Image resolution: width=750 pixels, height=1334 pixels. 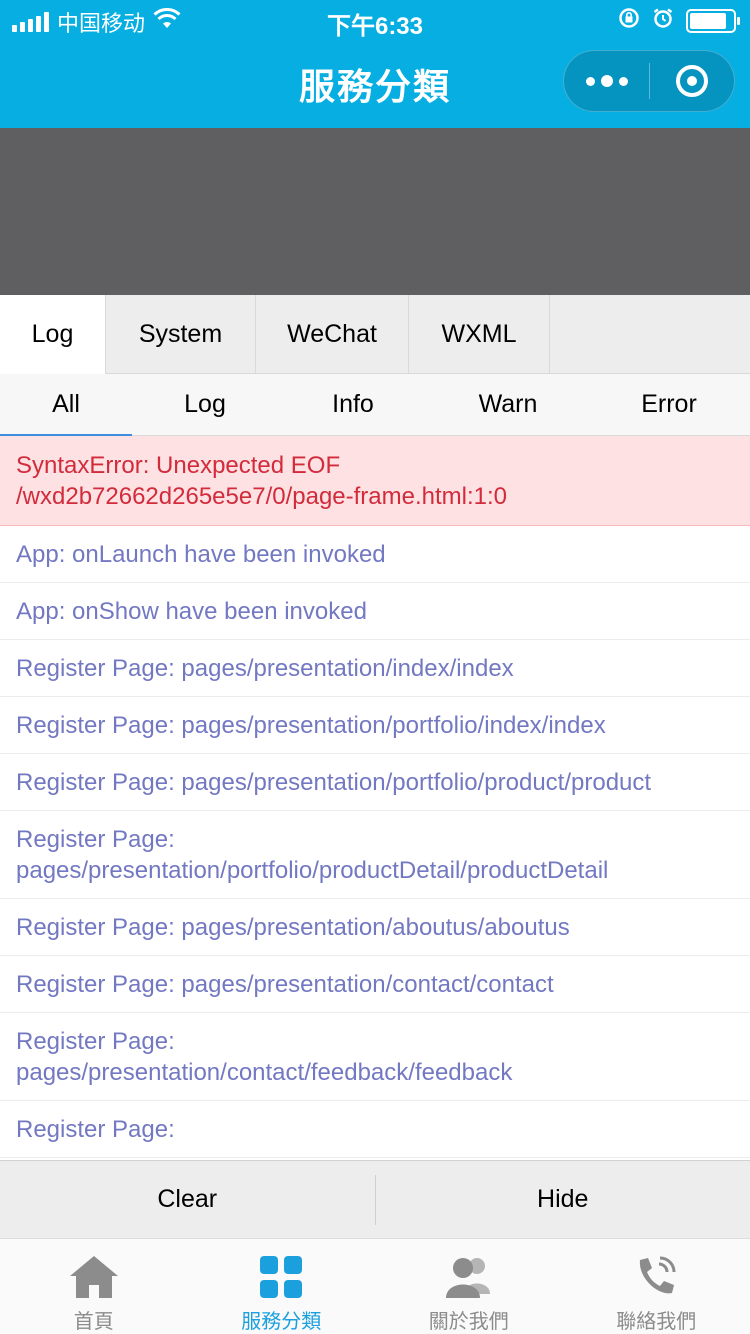 What do you see at coordinates (281, 1277) in the screenshot?
I see `grid-icon` at bounding box center [281, 1277].